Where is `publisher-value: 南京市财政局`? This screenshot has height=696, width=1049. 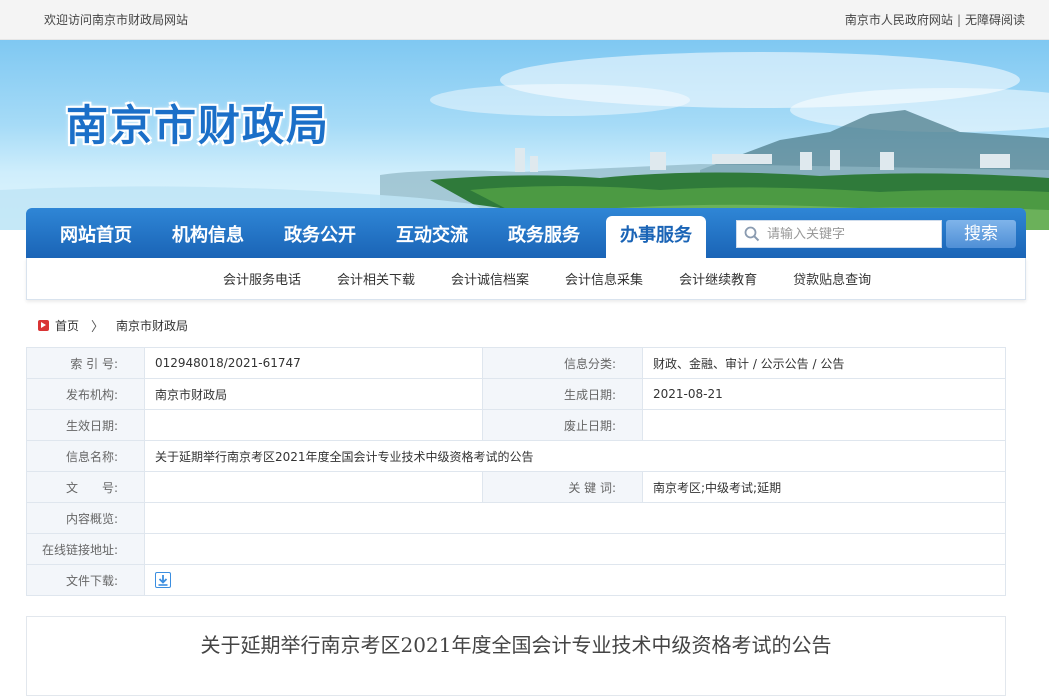
publisher-value: 南京市财政局 is located at coordinates (313, 394).